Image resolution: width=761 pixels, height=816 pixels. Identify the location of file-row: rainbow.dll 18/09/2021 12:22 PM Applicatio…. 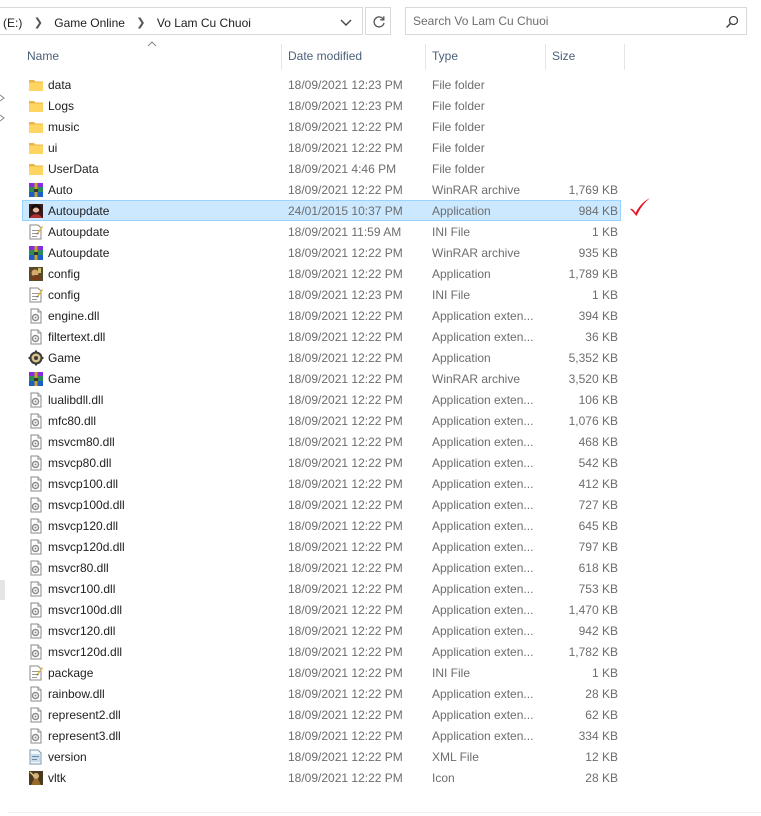
(321, 693).